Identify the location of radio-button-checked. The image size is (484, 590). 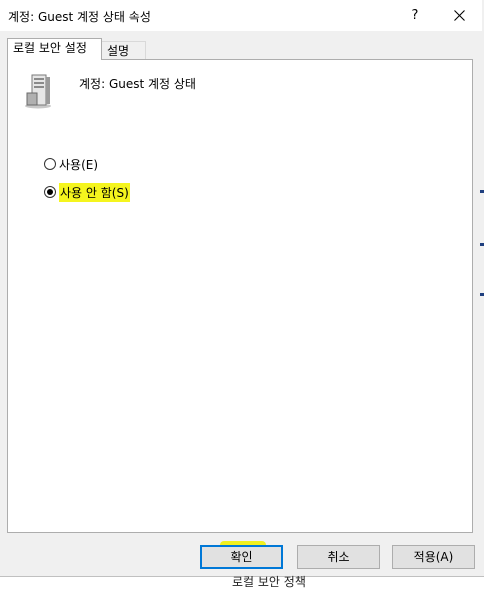
(50, 192).